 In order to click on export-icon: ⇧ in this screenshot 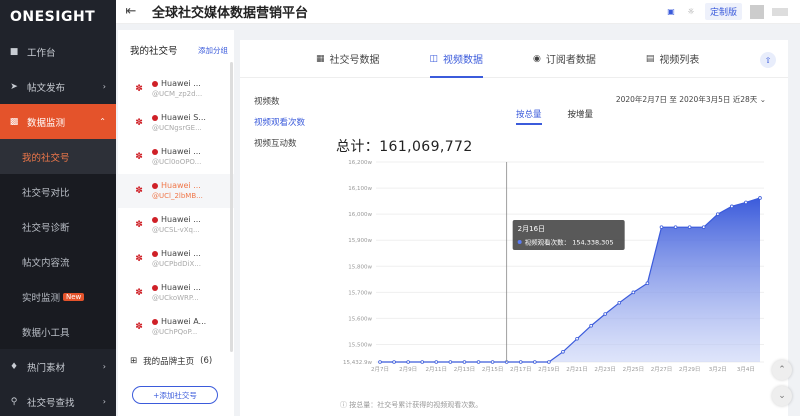, I will do `click(768, 60)`.